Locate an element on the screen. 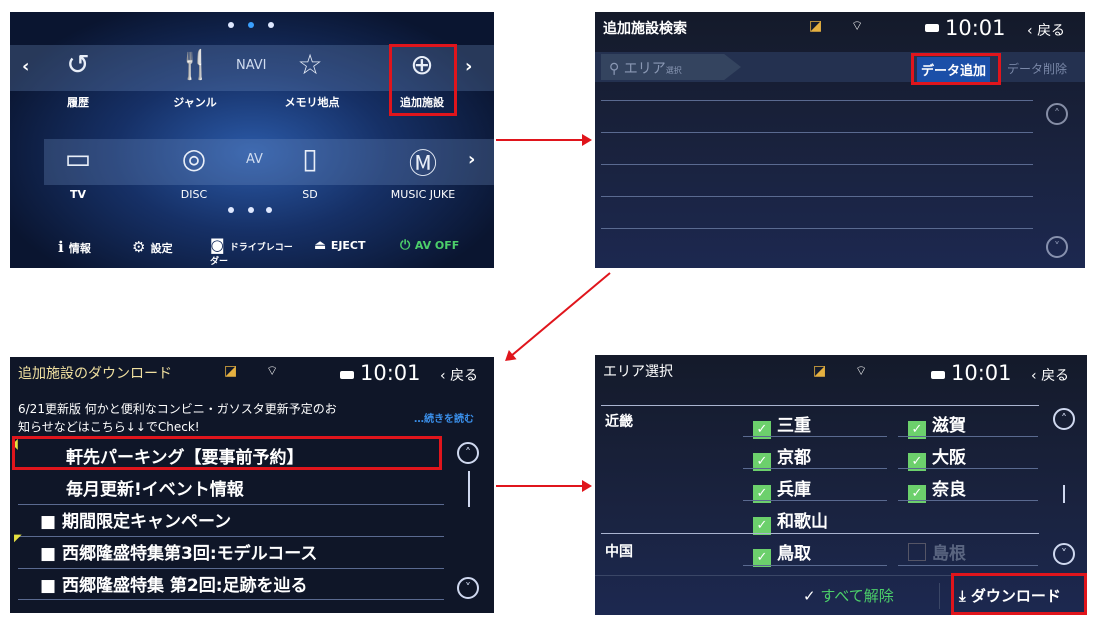  drive-recorder-button: ◙ ドライブレコーダー is located at coordinates (255, 251).